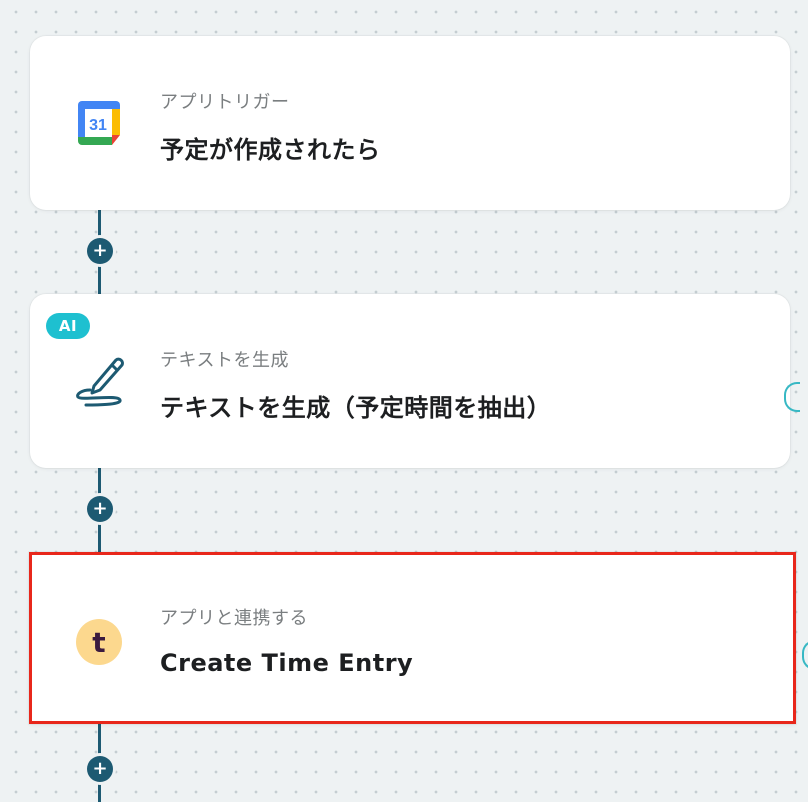 This screenshot has height=802, width=808. What do you see at coordinates (287, 663) in the screenshot?
I see `step-title: Create Time Entry` at bounding box center [287, 663].